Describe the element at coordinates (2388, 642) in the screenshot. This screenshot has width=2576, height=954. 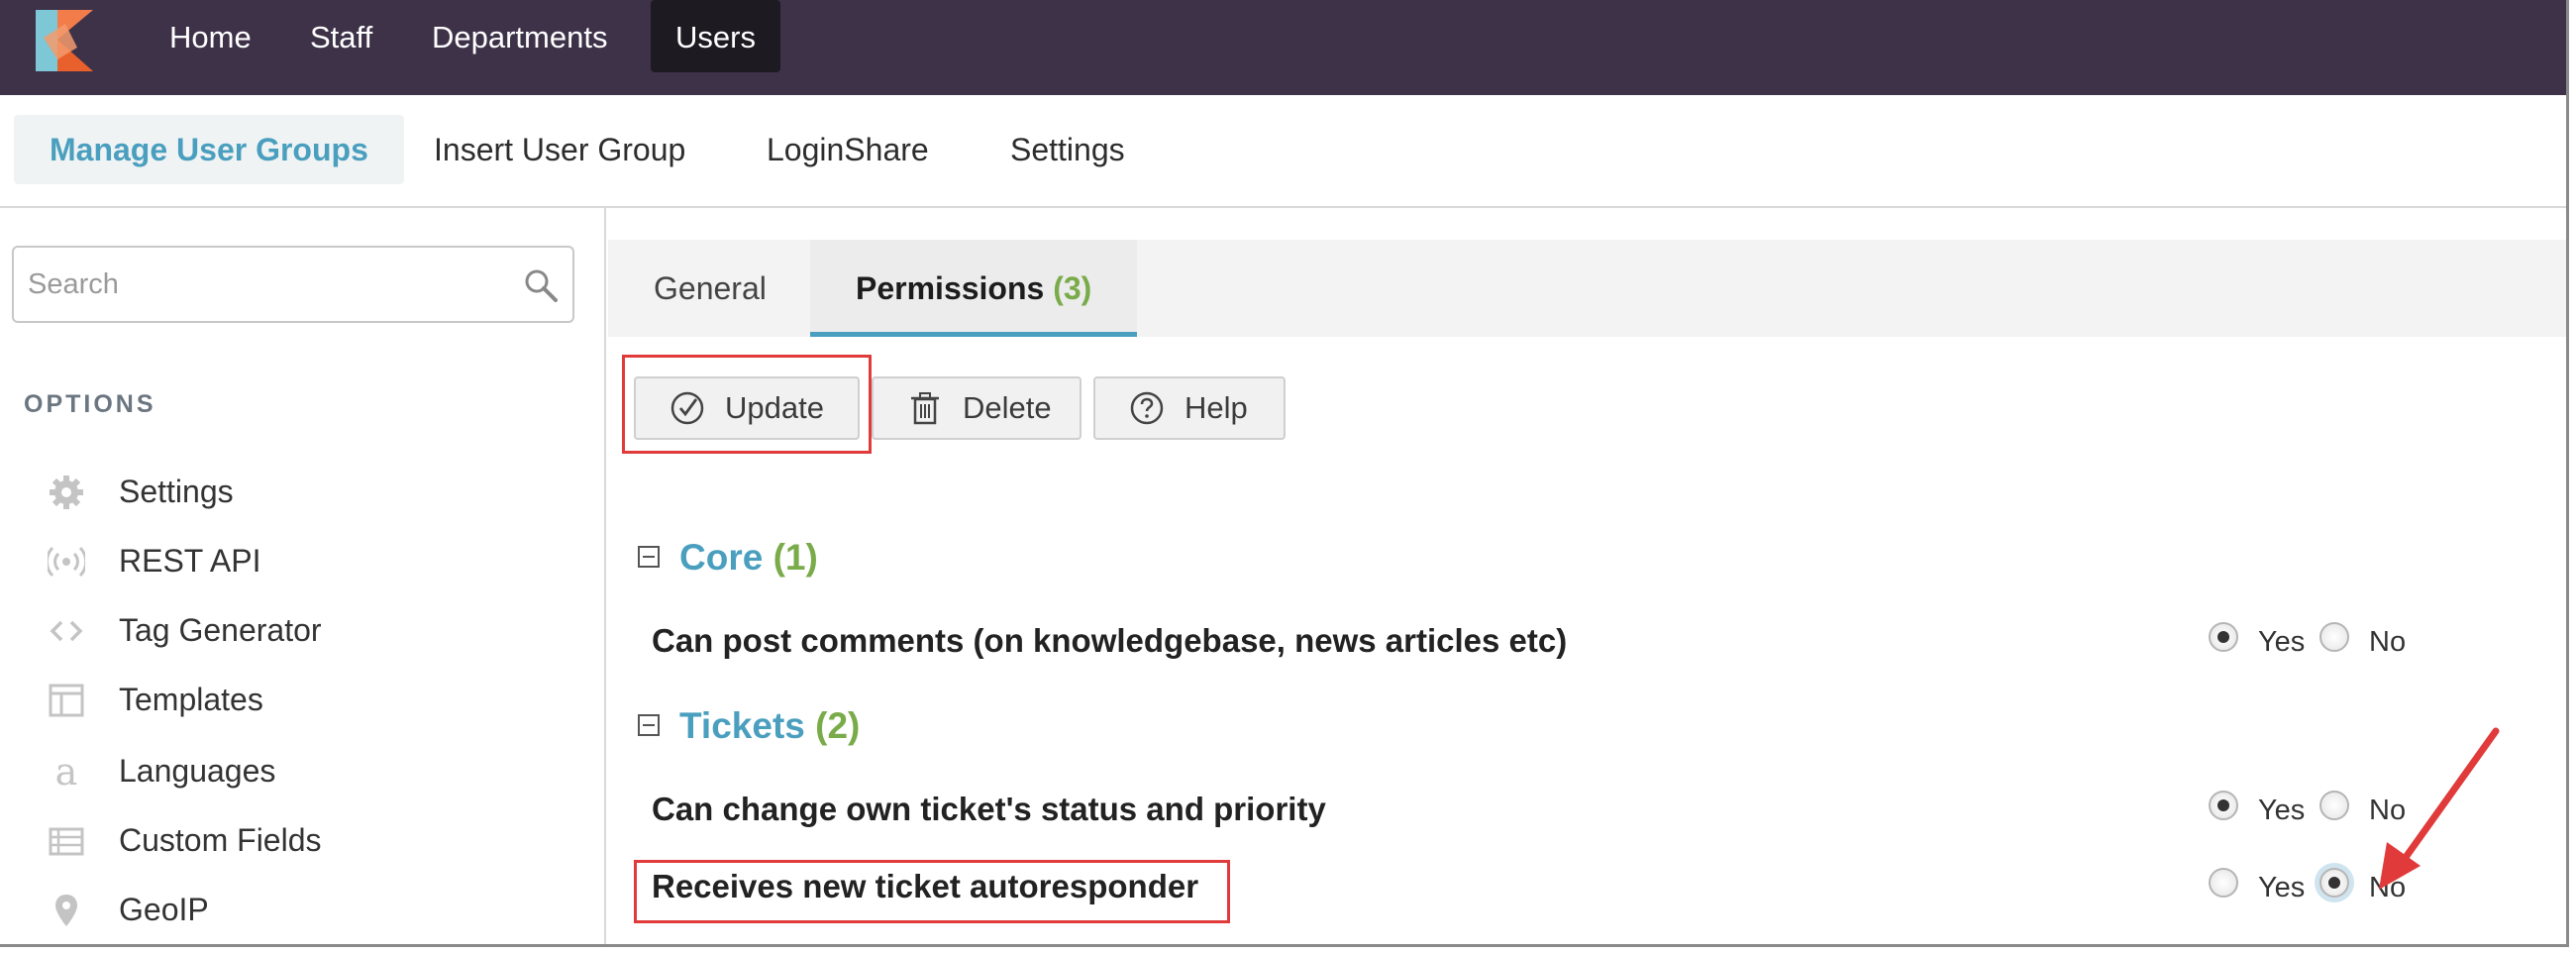
I see `radio-no-label: No` at that location.